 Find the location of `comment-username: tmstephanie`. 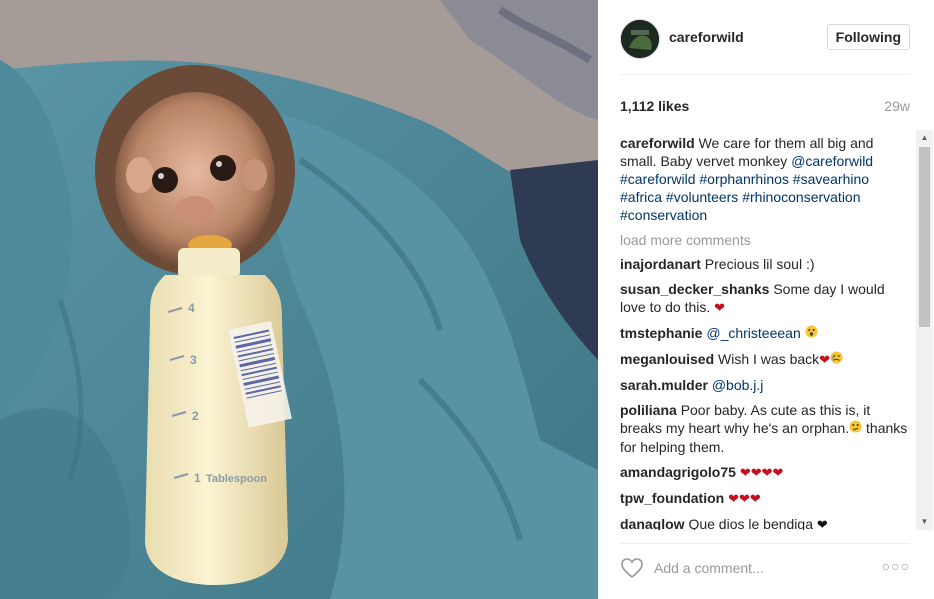

comment-username: tmstephanie is located at coordinates (661, 333).